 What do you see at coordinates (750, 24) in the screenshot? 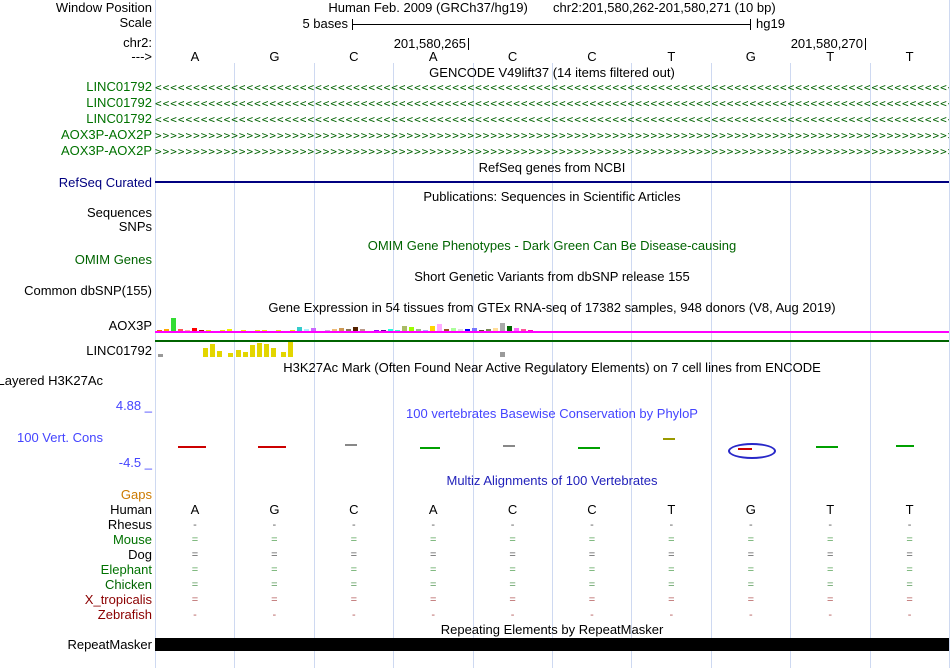
I see `scale-bar-right-tick` at bounding box center [750, 24].